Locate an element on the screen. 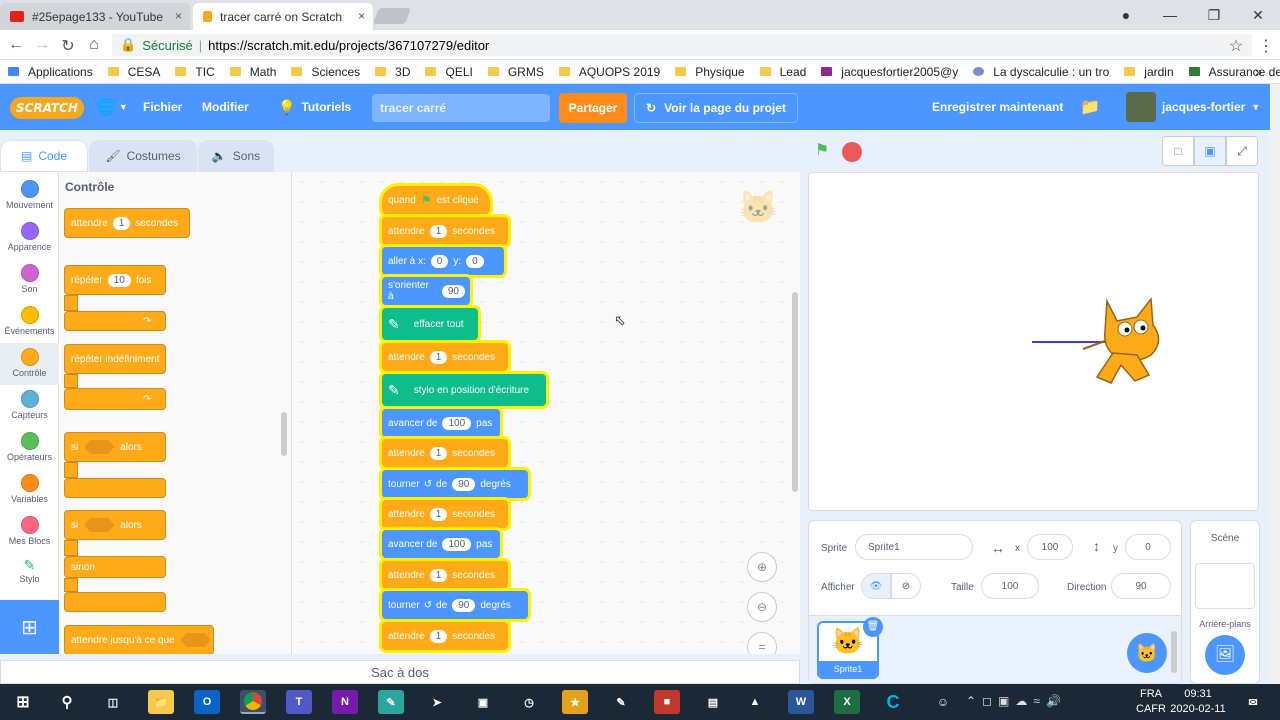 The height and width of the screenshot is (720, 1280). tab-scratch: tracer carré on Scratch × is located at coordinates (283, 16).